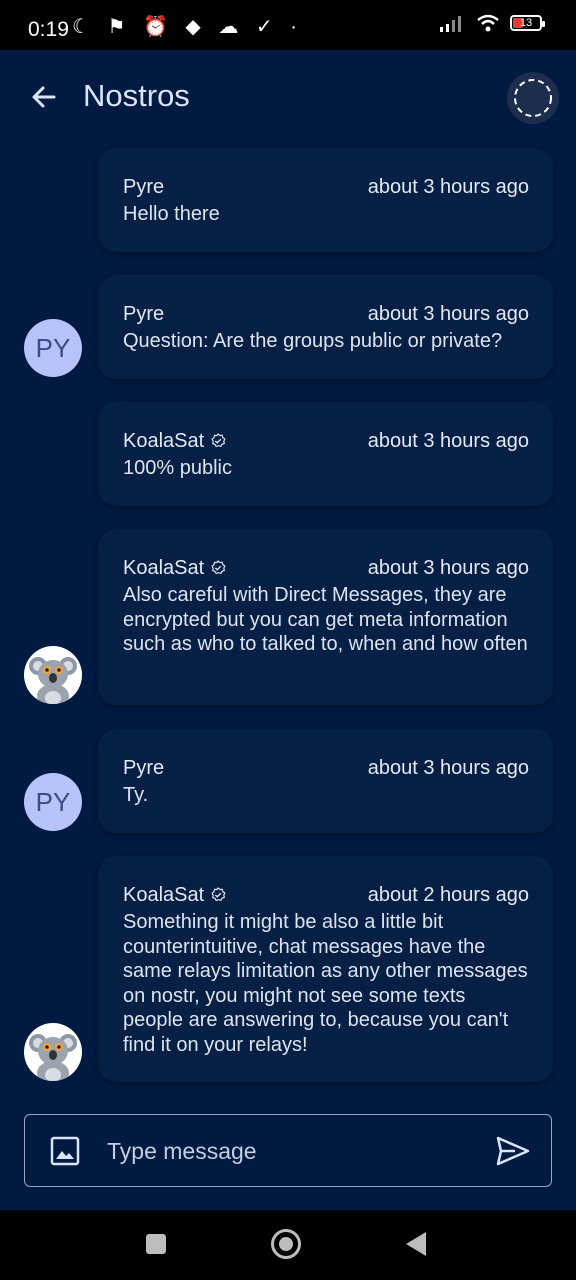 This screenshot has width=576, height=1280. I want to click on battery-level: 13, so click(526, 23).